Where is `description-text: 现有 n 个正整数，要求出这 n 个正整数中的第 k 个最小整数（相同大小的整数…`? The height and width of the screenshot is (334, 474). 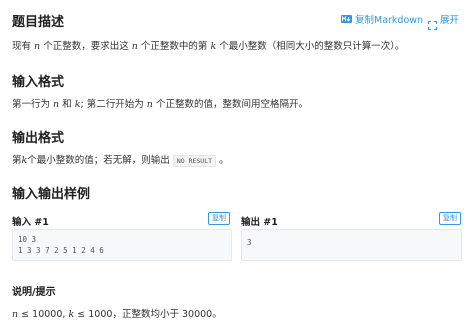 description-text: 现有 n 个正整数，要求出这 n 个正整数中的第 k 个最小整数（相同大小的整数… is located at coordinates (208, 46).